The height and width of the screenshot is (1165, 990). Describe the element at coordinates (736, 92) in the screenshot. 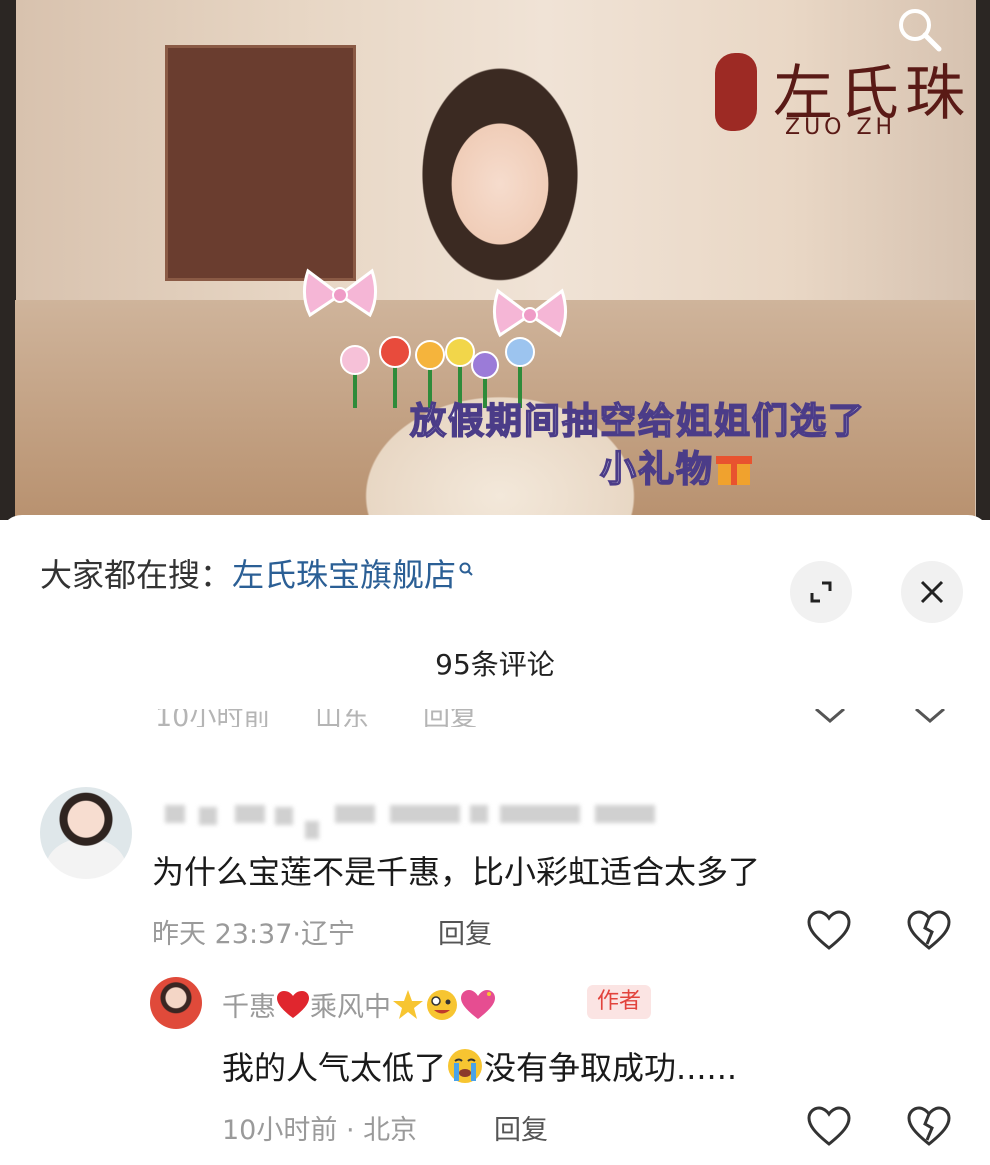

I see `brand-seal` at that location.